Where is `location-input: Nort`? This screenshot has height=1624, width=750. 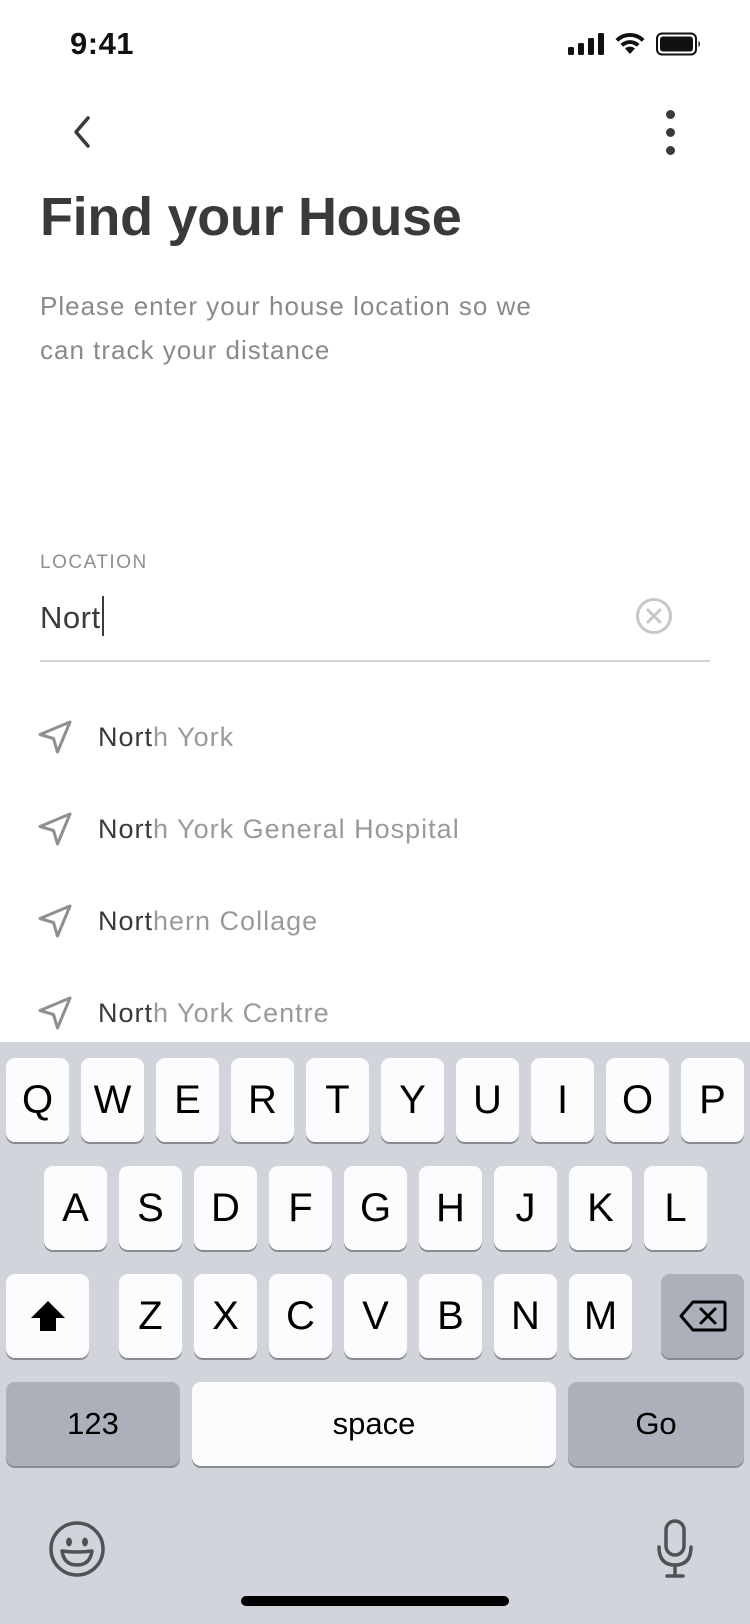
location-input: Nort is located at coordinates (375, 625).